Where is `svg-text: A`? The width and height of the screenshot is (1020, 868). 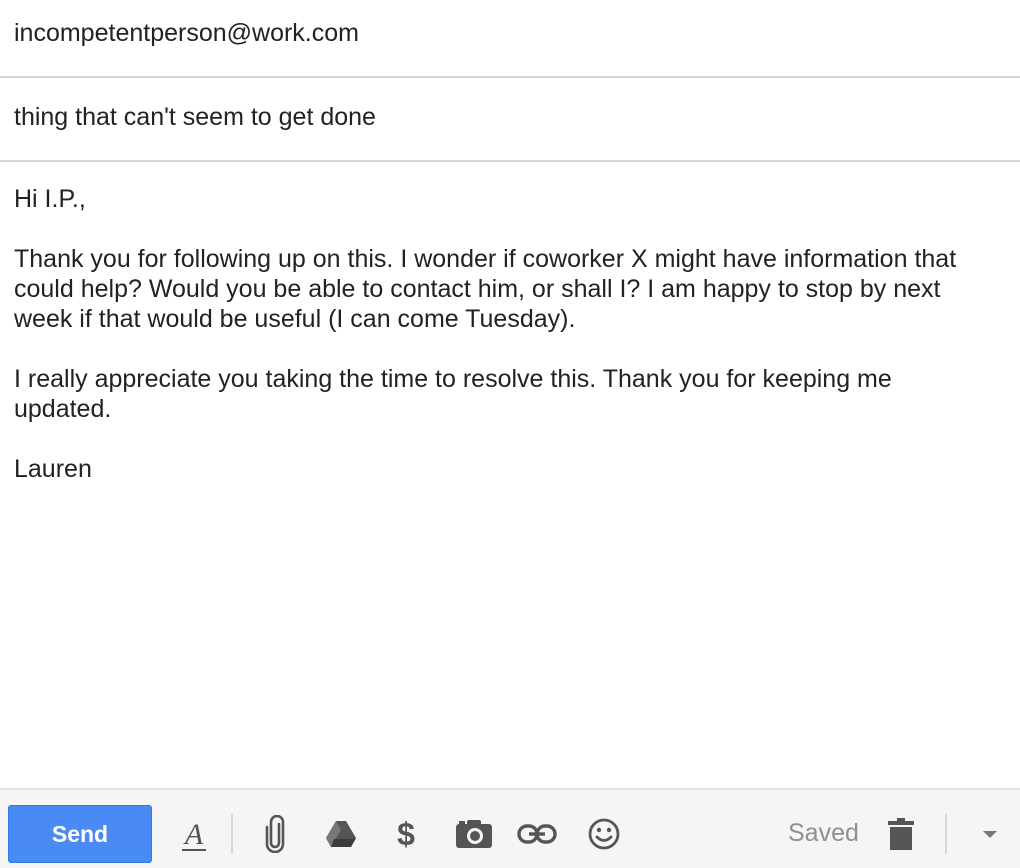 svg-text: A is located at coordinates (193, 834).